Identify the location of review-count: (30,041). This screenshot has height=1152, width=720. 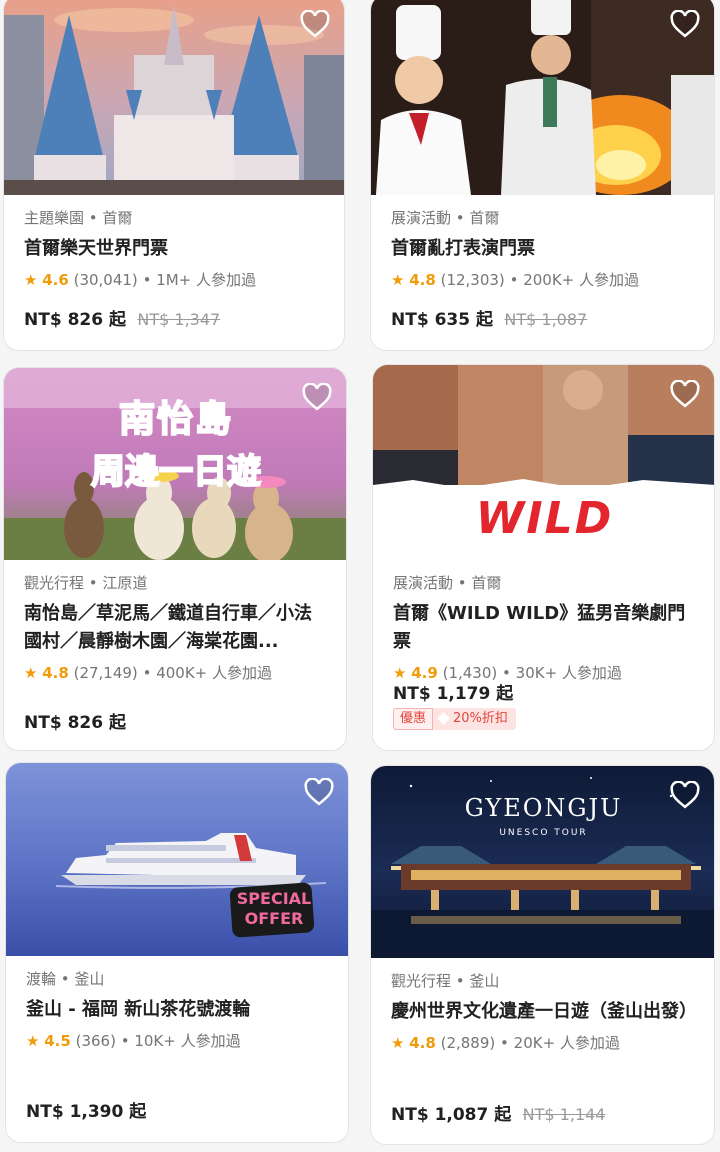
(105, 280).